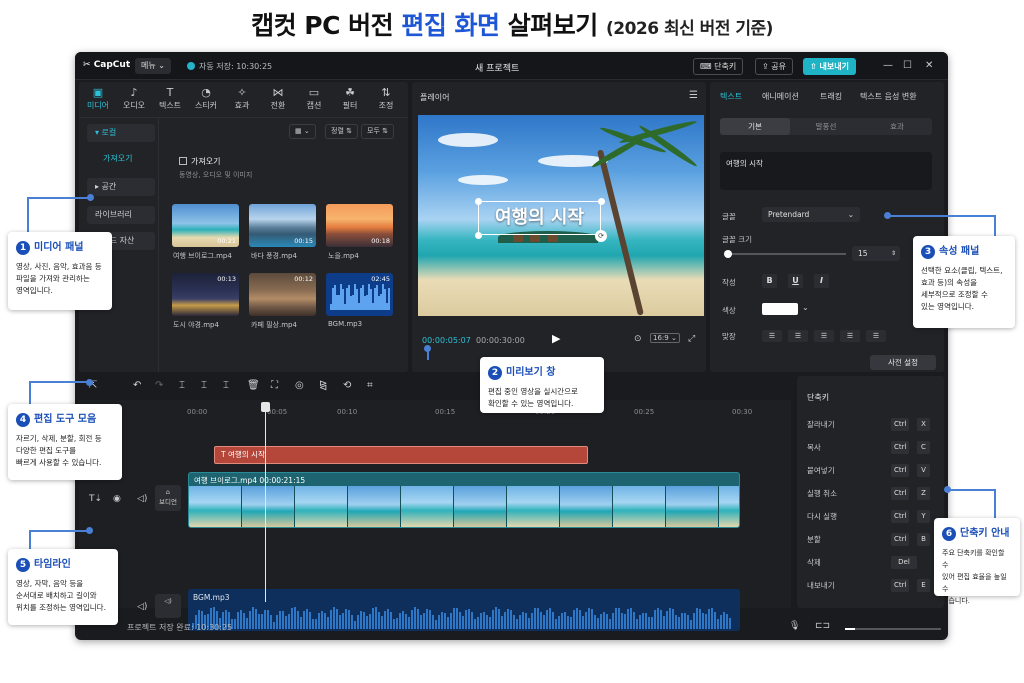 The height and width of the screenshot is (683, 1024). What do you see at coordinates (159, 385) in the screenshot?
I see `redo-icon: ↷` at bounding box center [159, 385].